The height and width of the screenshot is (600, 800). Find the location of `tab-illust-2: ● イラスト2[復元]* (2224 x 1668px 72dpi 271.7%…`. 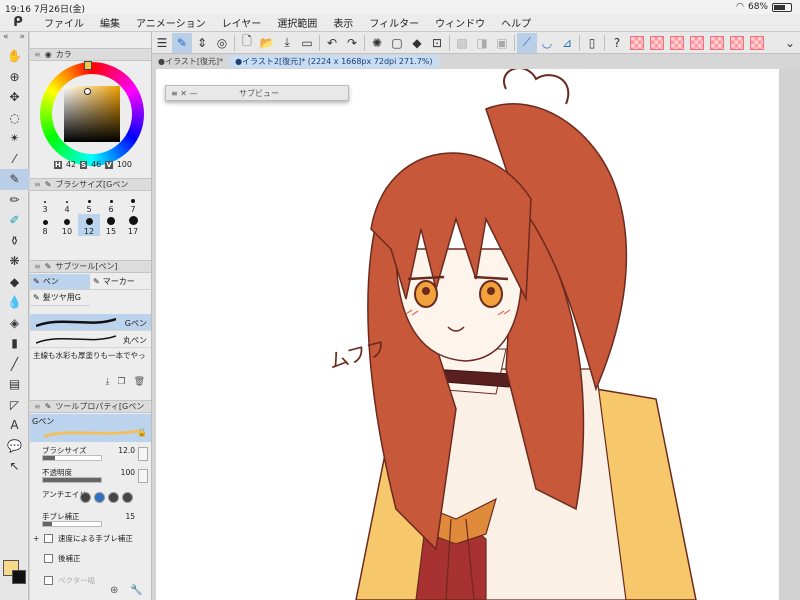

tab-illust-2: ● イラスト2[復元]* (2224 x 1668px 72dpi 271.7%… is located at coordinates (334, 61).